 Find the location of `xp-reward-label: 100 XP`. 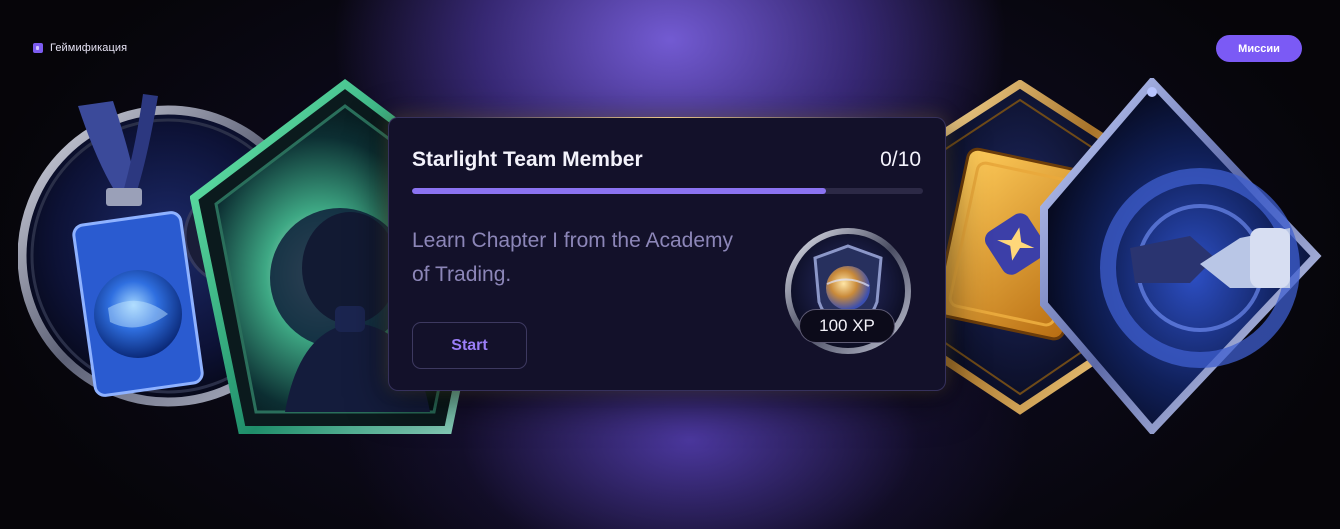

xp-reward-label: 100 XP is located at coordinates (847, 326).